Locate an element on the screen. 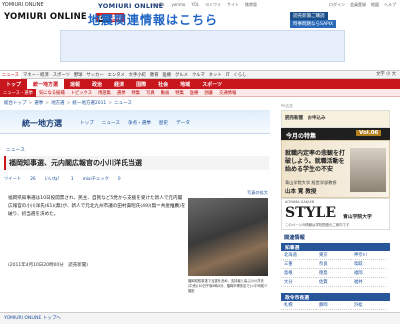 This screenshot has height=324, width=400. related-link: 東京 is located at coordinates (333, 255).